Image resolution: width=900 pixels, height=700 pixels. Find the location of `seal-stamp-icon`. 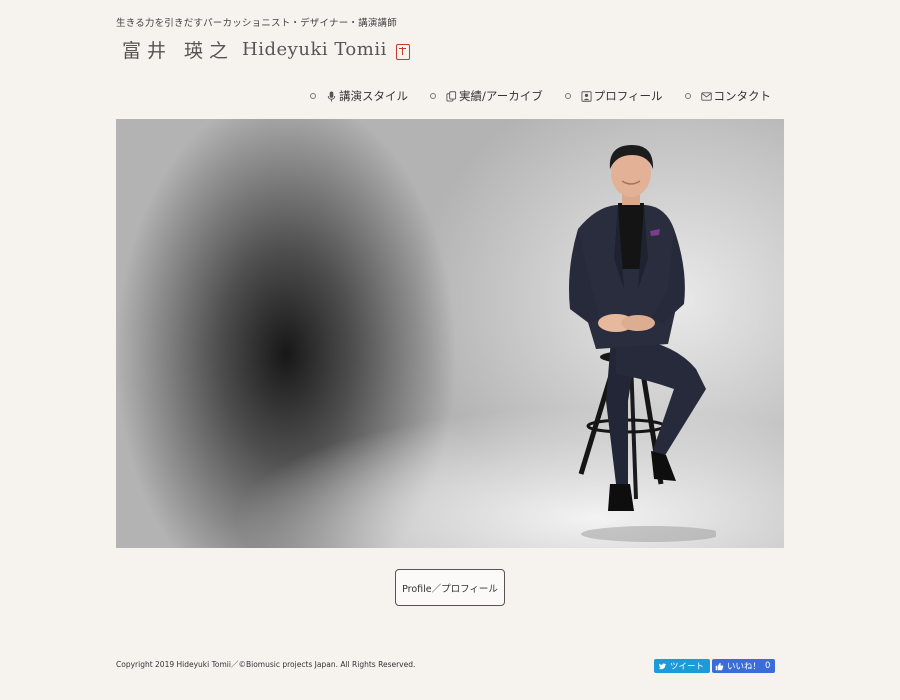

seal-stamp-icon is located at coordinates (402, 51).